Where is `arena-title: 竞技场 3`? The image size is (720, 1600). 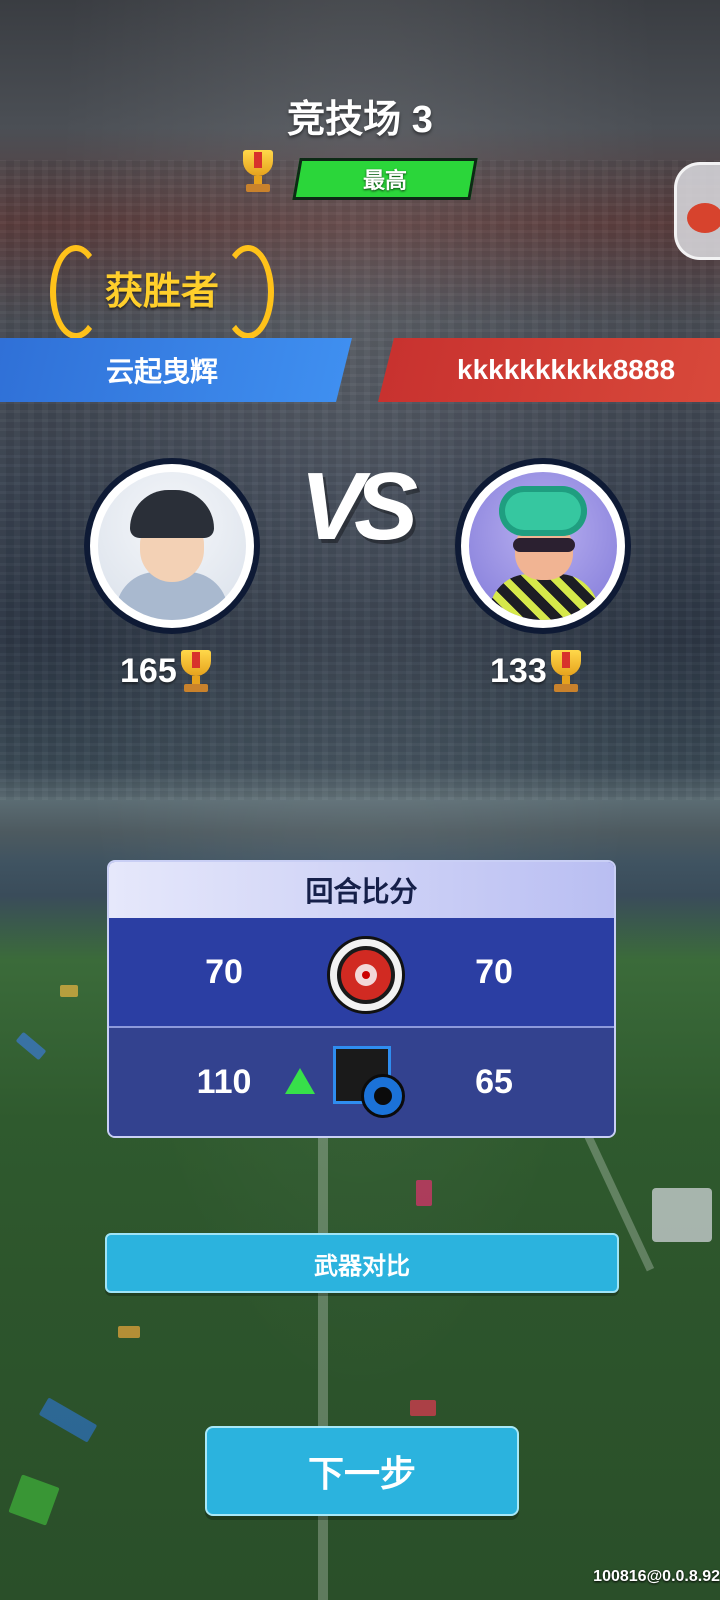
arena-title: 竞技场 3 is located at coordinates (360, 120).